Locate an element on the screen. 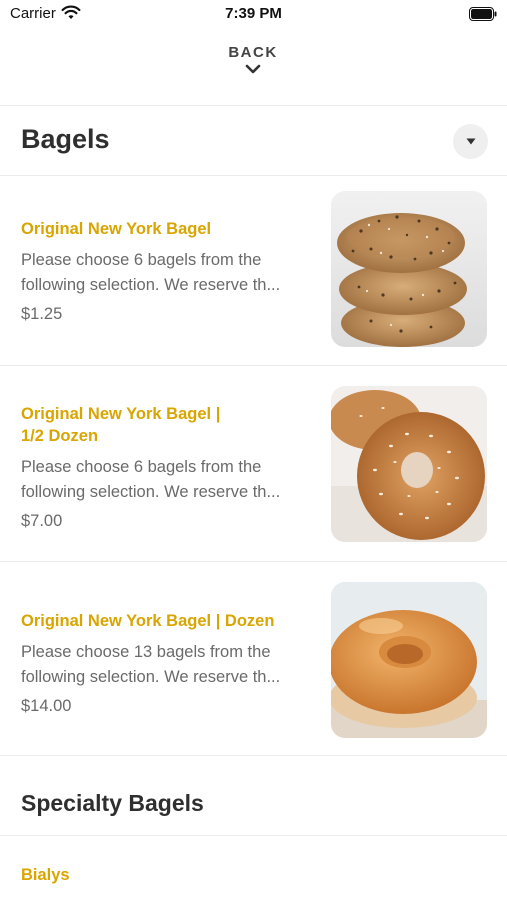 The image size is (507, 900). item-price: $7.00 is located at coordinates (42, 521).